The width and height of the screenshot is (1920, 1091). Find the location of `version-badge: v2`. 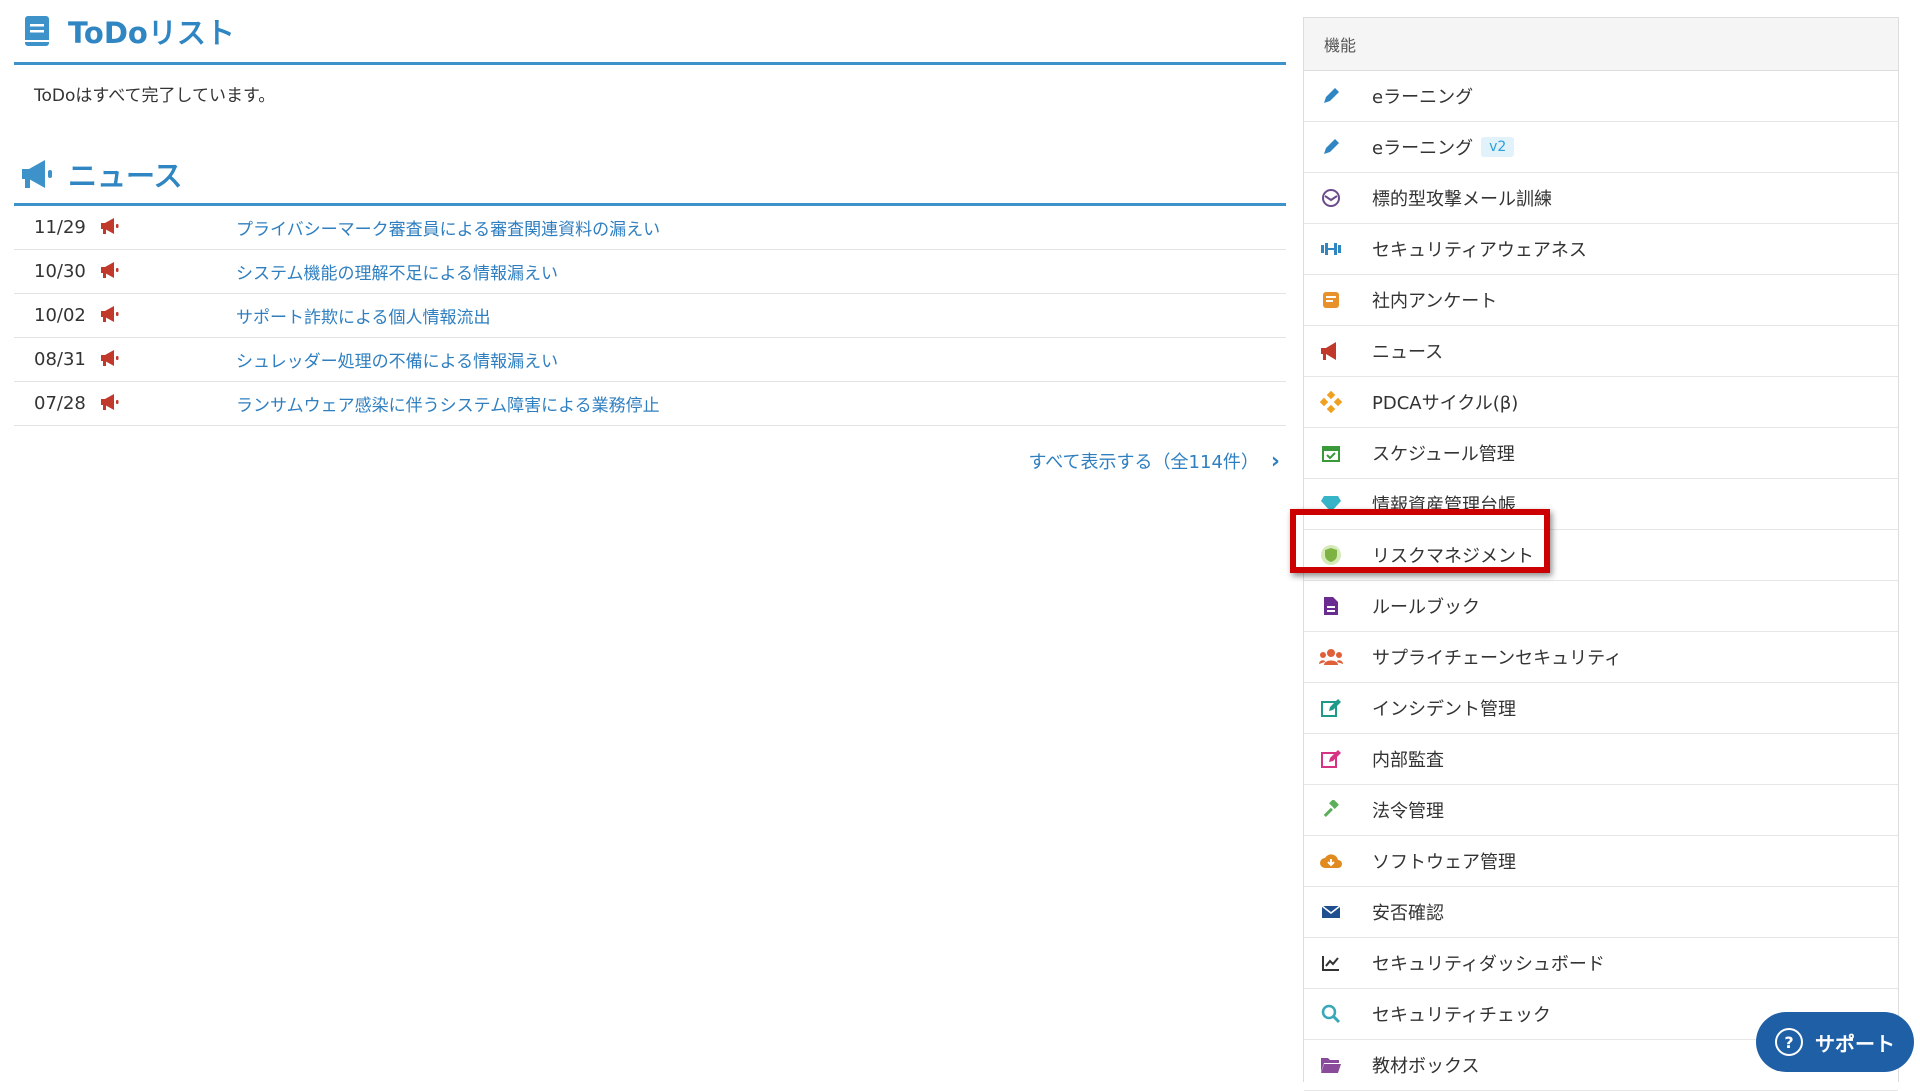

version-badge: v2 is located at coordinates (1498, 147).